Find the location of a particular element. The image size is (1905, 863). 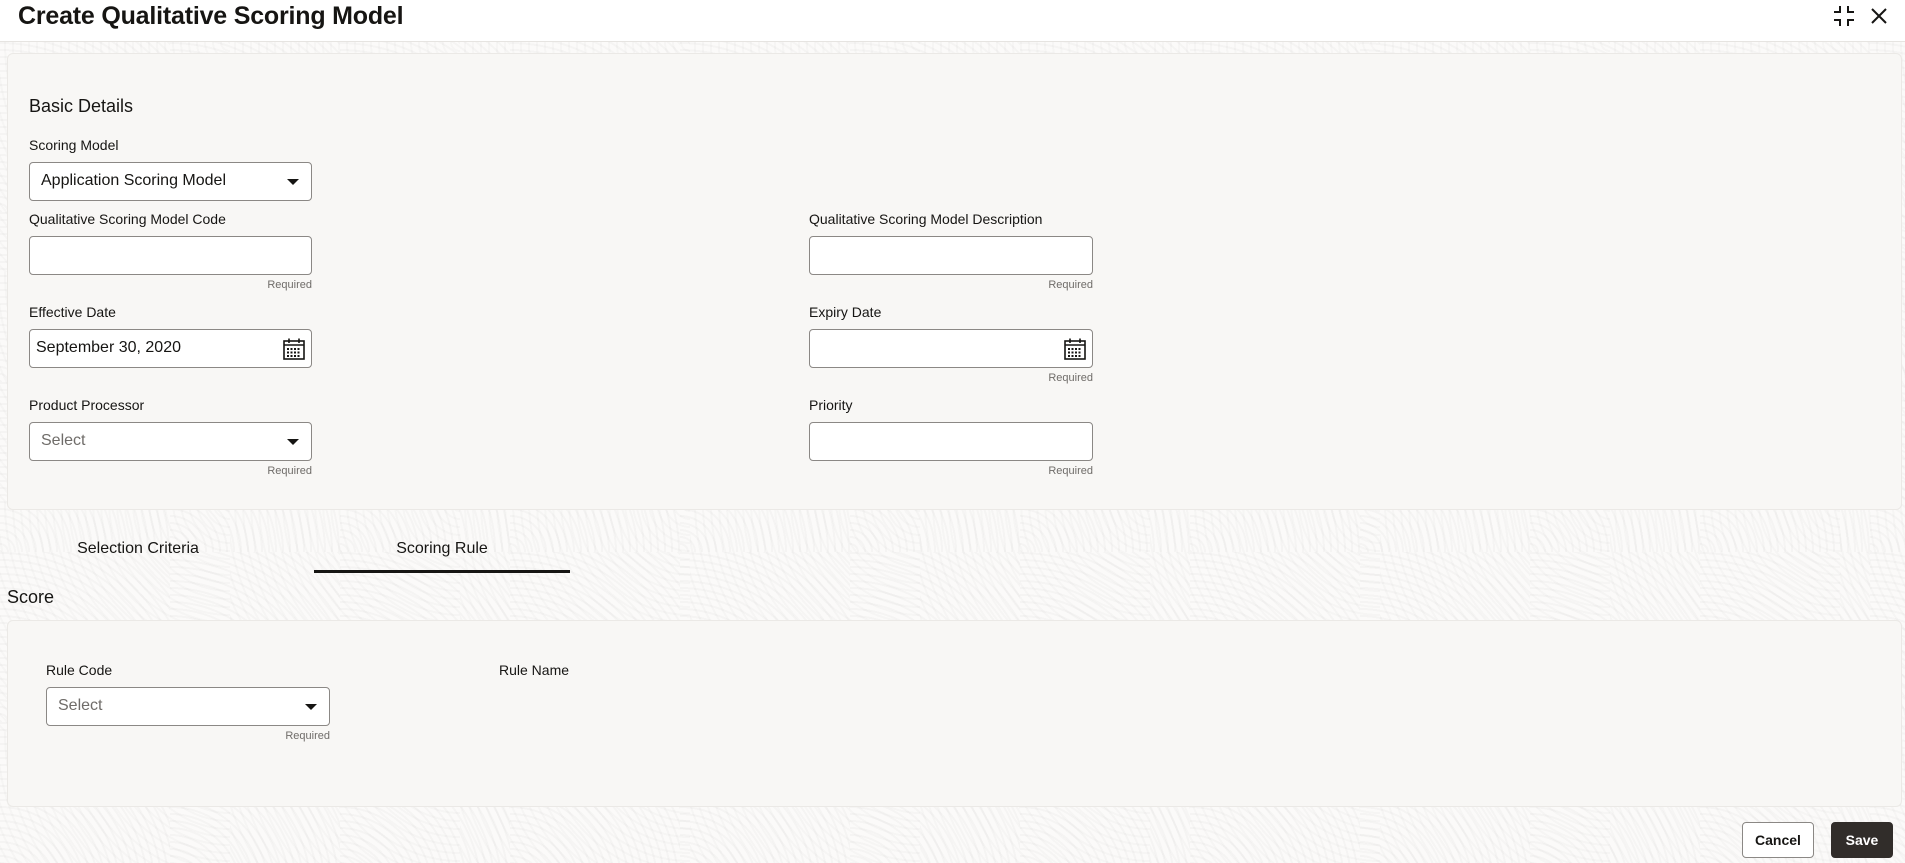

priority-label: Priority is located at coordinates (831, 405).